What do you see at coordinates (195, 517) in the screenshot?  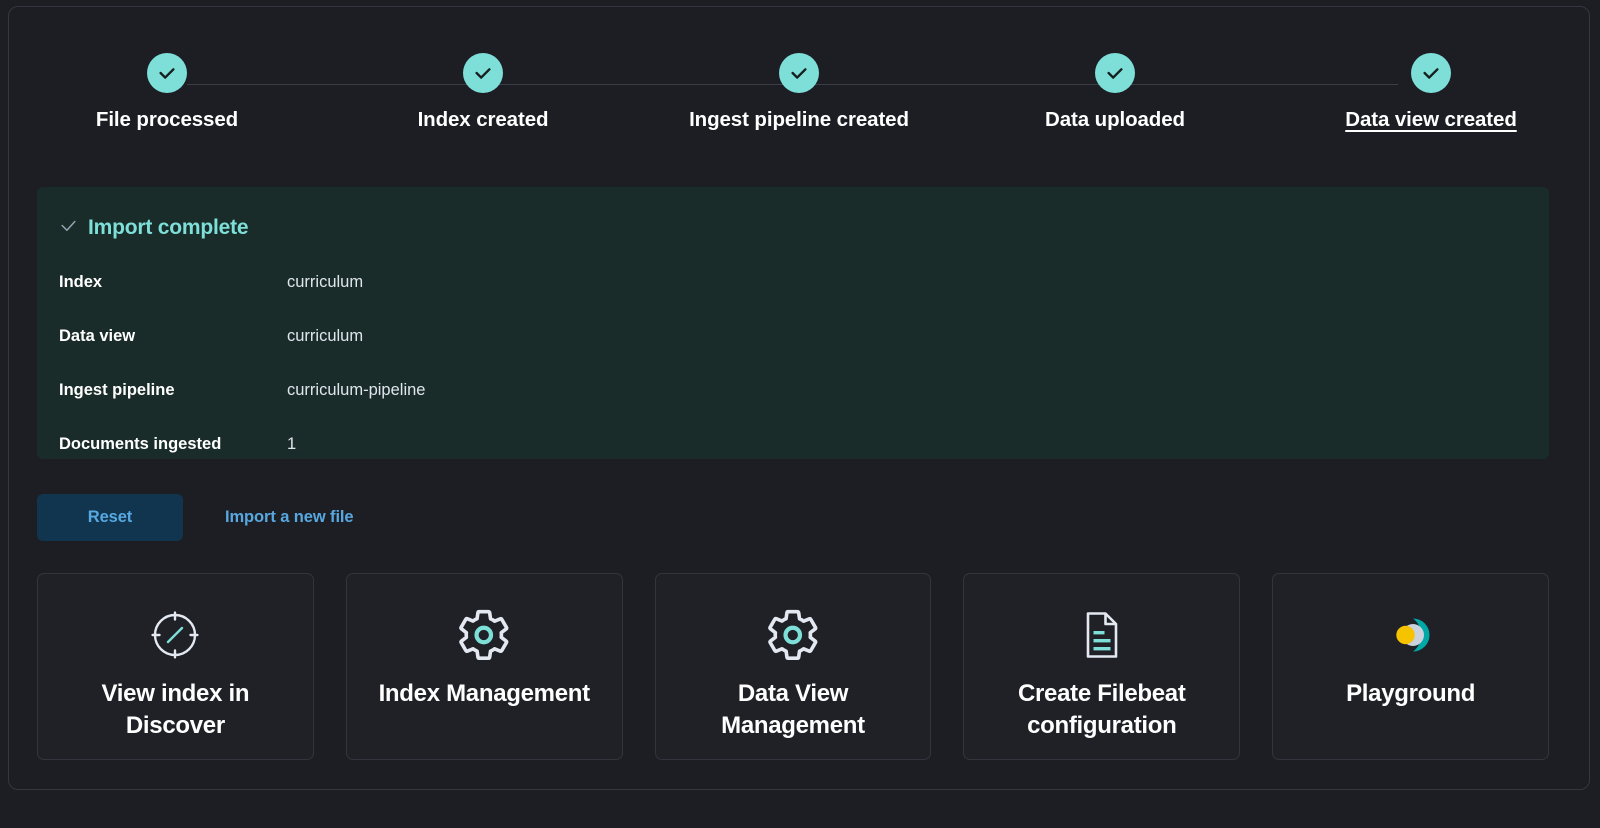 I see `action-bar: Reset Import a new file` at bounding box center [195, 517].